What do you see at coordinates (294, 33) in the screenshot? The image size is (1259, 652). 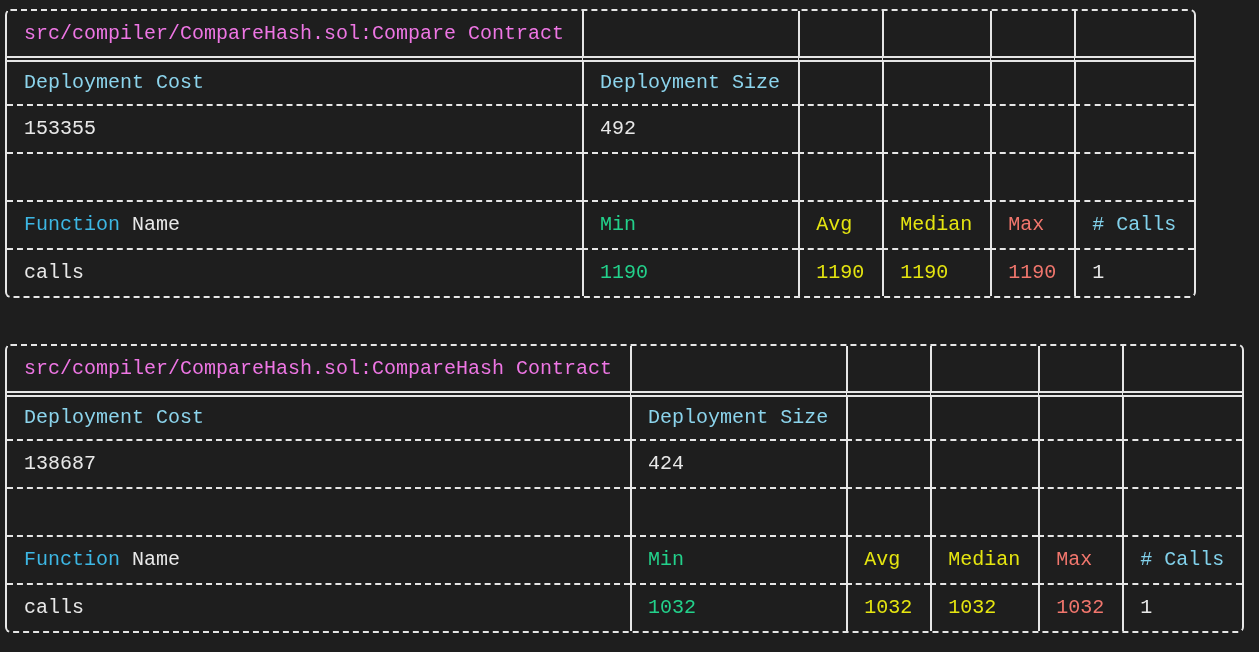 I see `contract-title: src/compiler/CompareHash.sol:Compare Contract` at bounding box center [294, 33].